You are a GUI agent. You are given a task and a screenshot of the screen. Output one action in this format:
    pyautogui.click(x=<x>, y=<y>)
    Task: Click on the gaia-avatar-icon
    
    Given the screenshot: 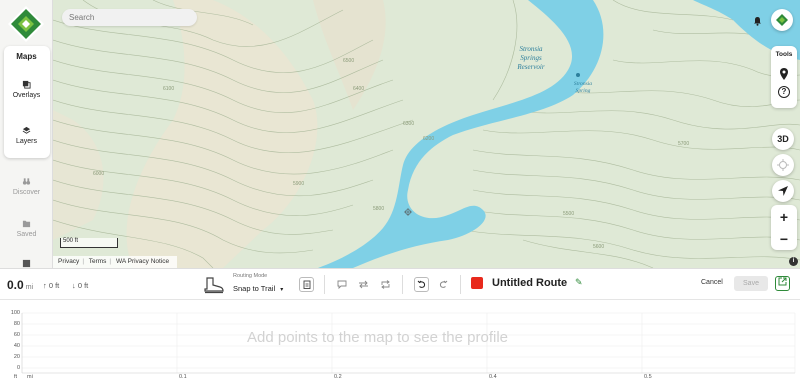 What is the action you would take?
    pyautogui.click(x=782, y=20)
    